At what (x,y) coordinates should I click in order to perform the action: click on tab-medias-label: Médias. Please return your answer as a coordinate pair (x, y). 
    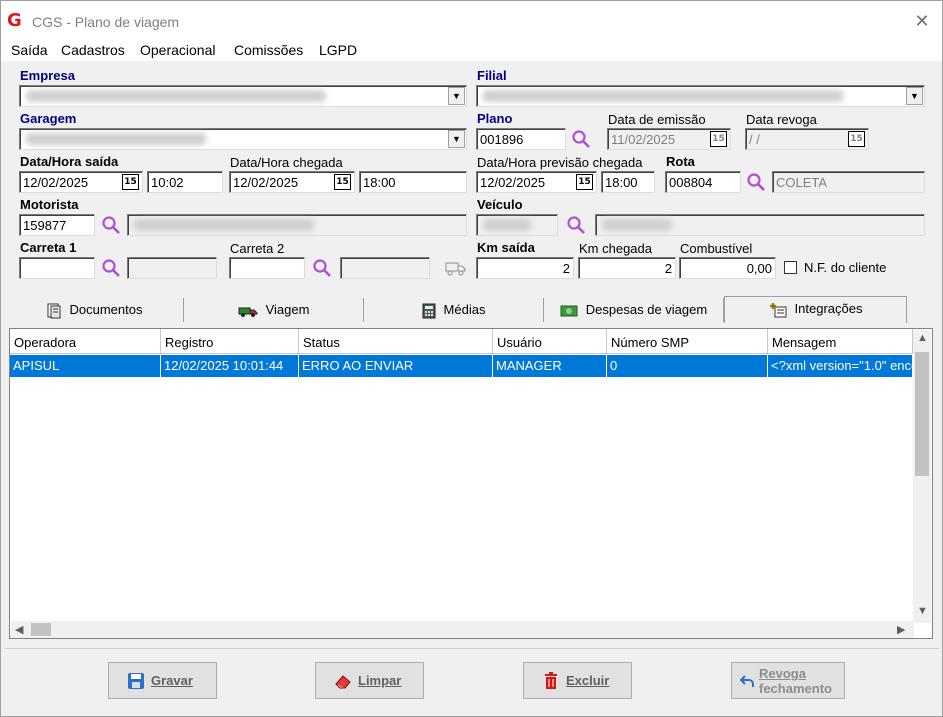
    Looking at the image, I should click on (464, 309).